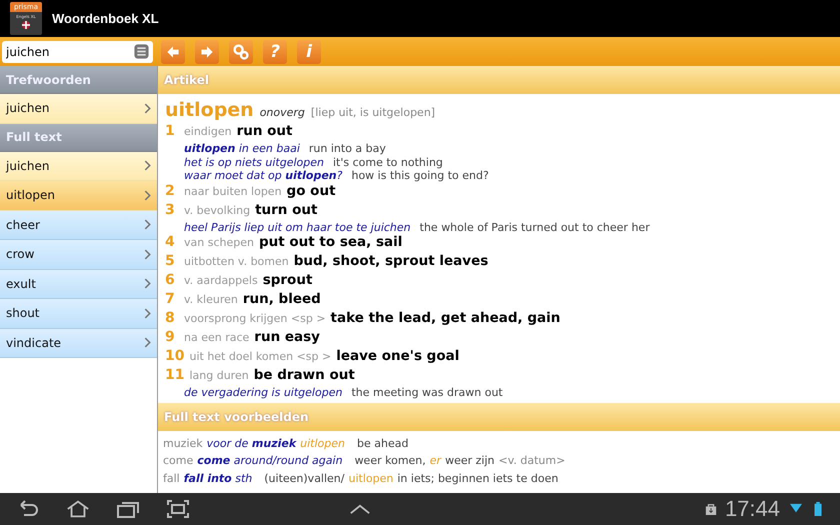 Image resolution: width=840 pixels, height=525 pixels. I want to click on sense-context: van schepen, so click(219, 242).